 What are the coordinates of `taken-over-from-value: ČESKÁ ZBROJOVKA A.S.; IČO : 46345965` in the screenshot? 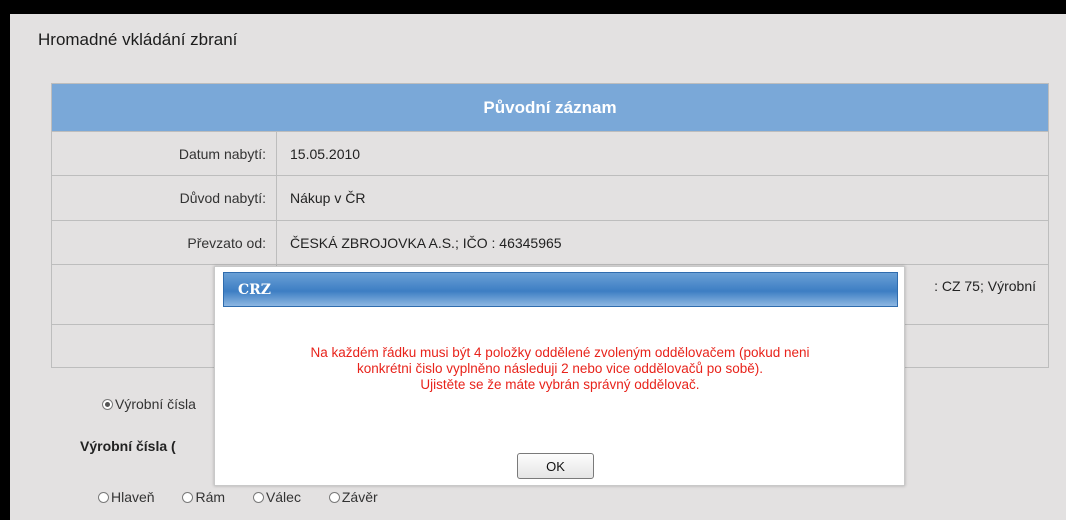 It's located at (662, 242).